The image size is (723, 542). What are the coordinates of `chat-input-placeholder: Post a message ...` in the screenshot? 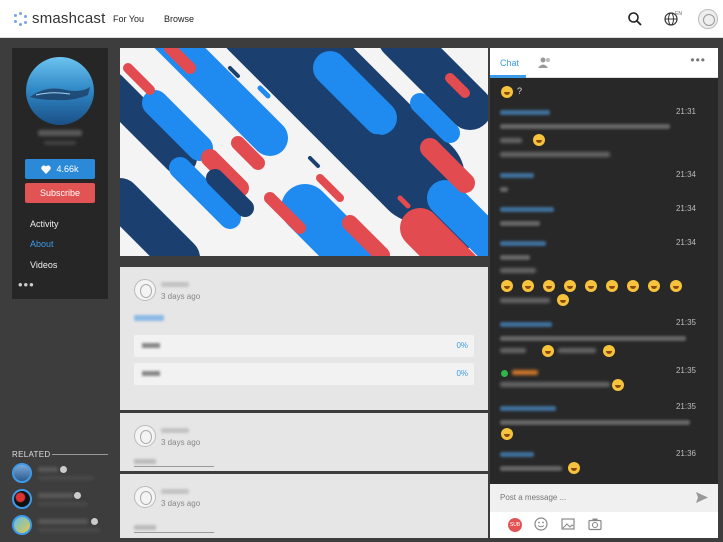 It's located at (533, 497).